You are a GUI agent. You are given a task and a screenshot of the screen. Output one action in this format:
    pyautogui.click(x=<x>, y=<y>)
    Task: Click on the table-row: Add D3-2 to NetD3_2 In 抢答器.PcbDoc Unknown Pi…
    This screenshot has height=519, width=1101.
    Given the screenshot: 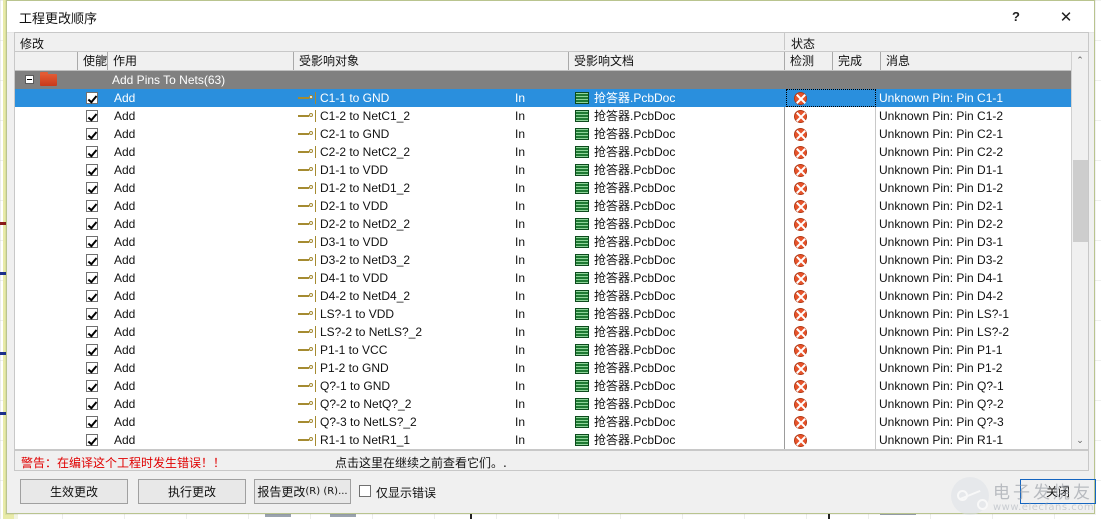 What is the action you would take?
    pyautogui.click(x=551, y=260)
    